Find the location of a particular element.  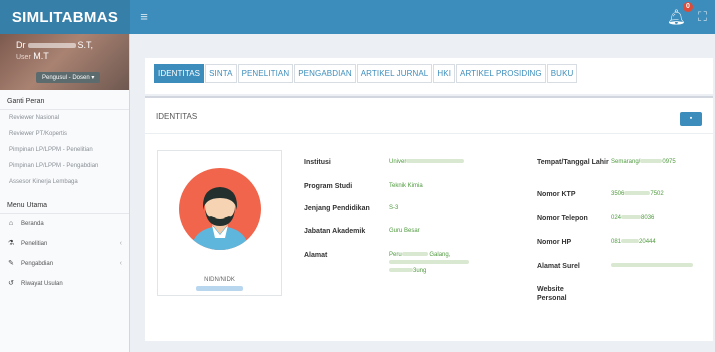

tempat-lahir-label: Tempat/Tanggal Lahir is located at coordinates (573, 162).